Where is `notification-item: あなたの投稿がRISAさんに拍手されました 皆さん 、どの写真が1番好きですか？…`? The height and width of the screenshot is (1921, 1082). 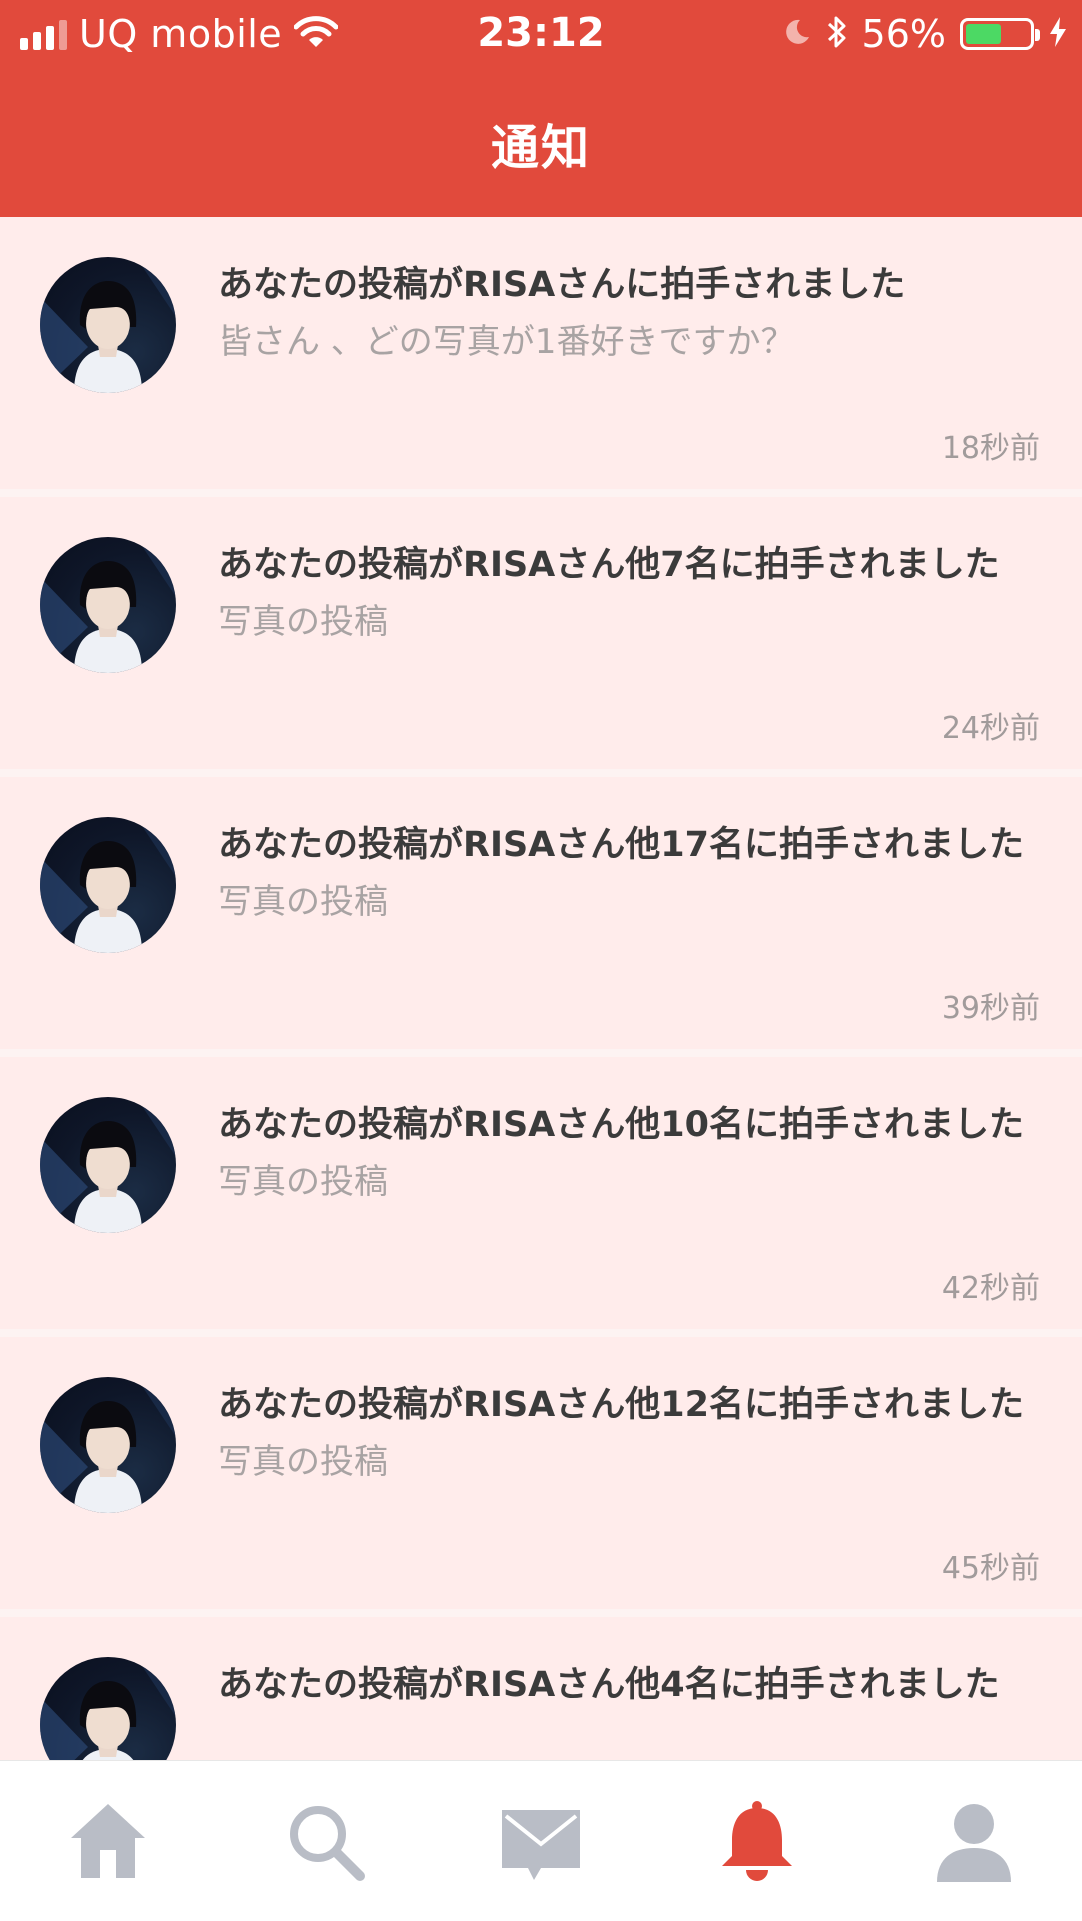
notification-item: あなたの投稿がRISAさんに拍手されました 皆さん 、どの写真が1番好きですか？… is located at coordinates (541, 357).